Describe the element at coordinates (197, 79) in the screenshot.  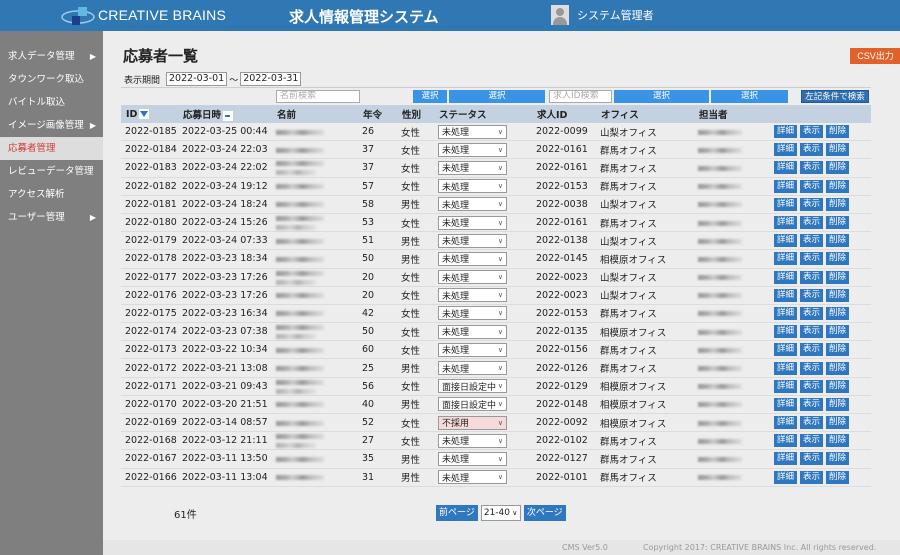
I see `period-from-input: 2022-03-01` at that location.